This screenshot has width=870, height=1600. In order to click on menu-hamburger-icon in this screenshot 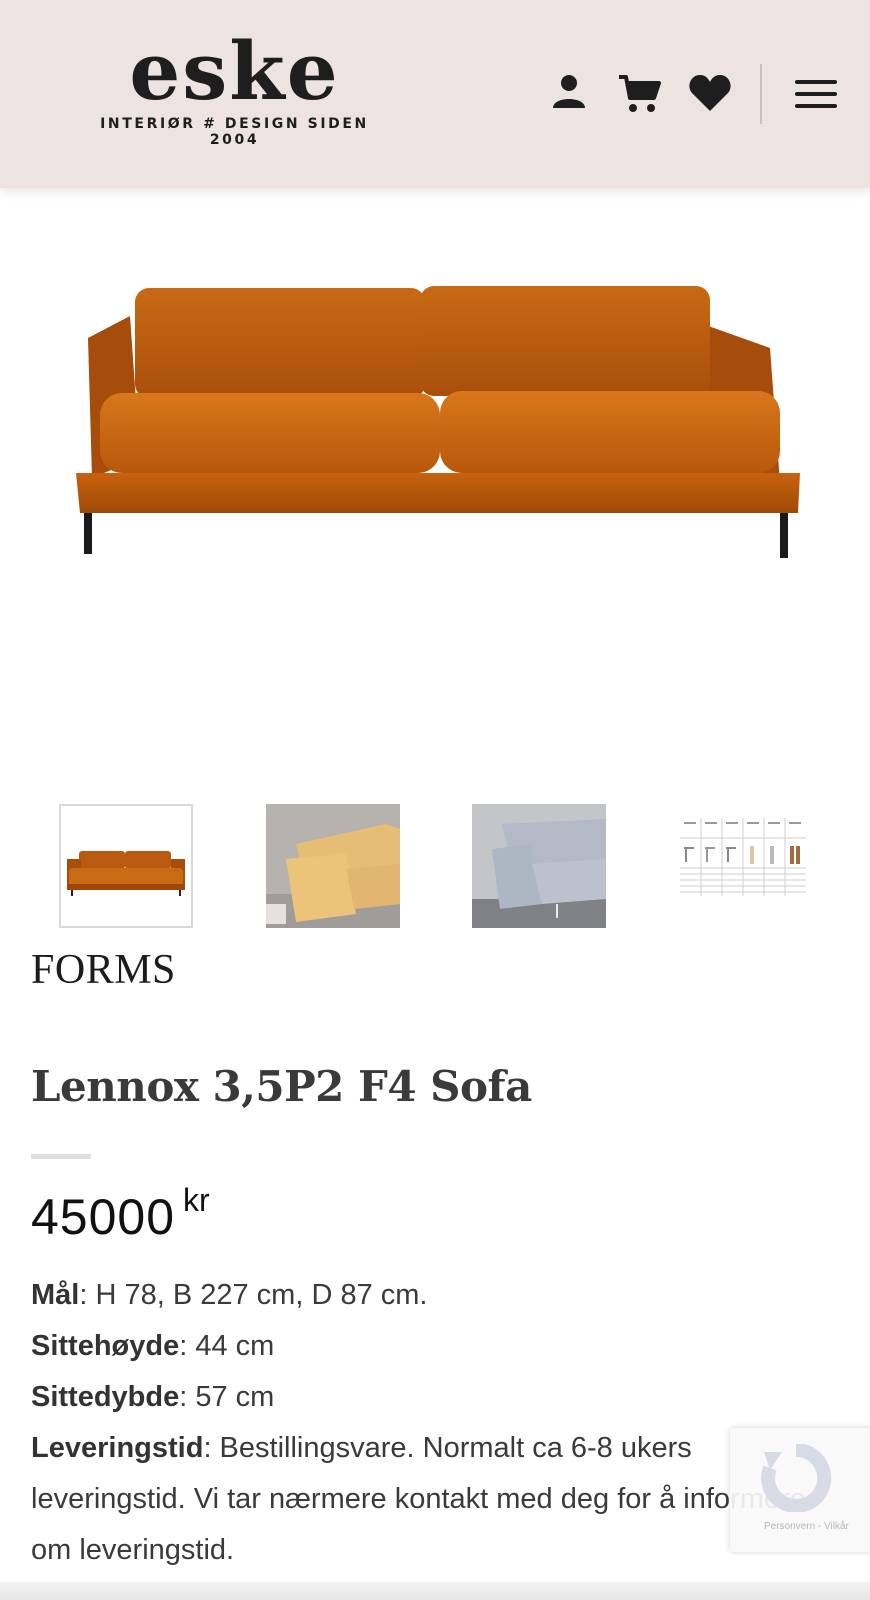, I will do `click(816, 94)`.